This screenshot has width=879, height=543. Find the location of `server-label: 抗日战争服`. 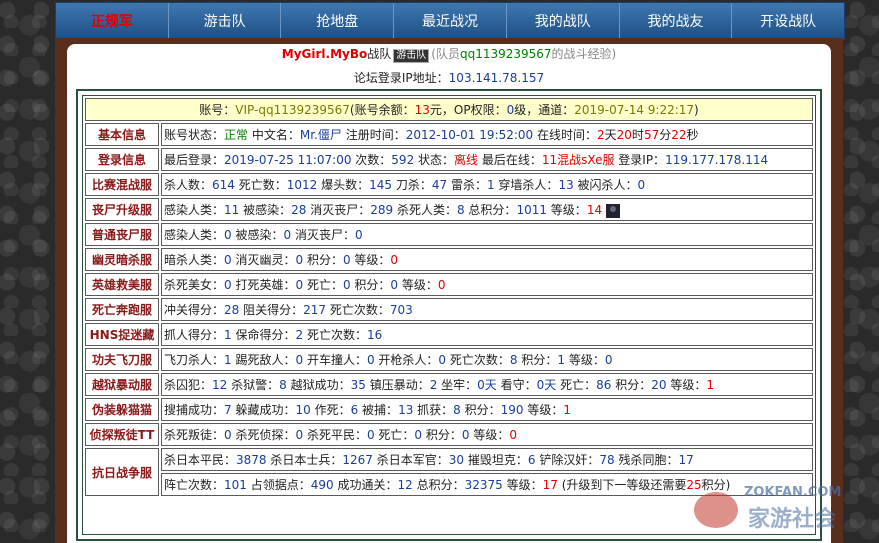

server-label: 抗日战争服 is located at coordinates (122, 472).